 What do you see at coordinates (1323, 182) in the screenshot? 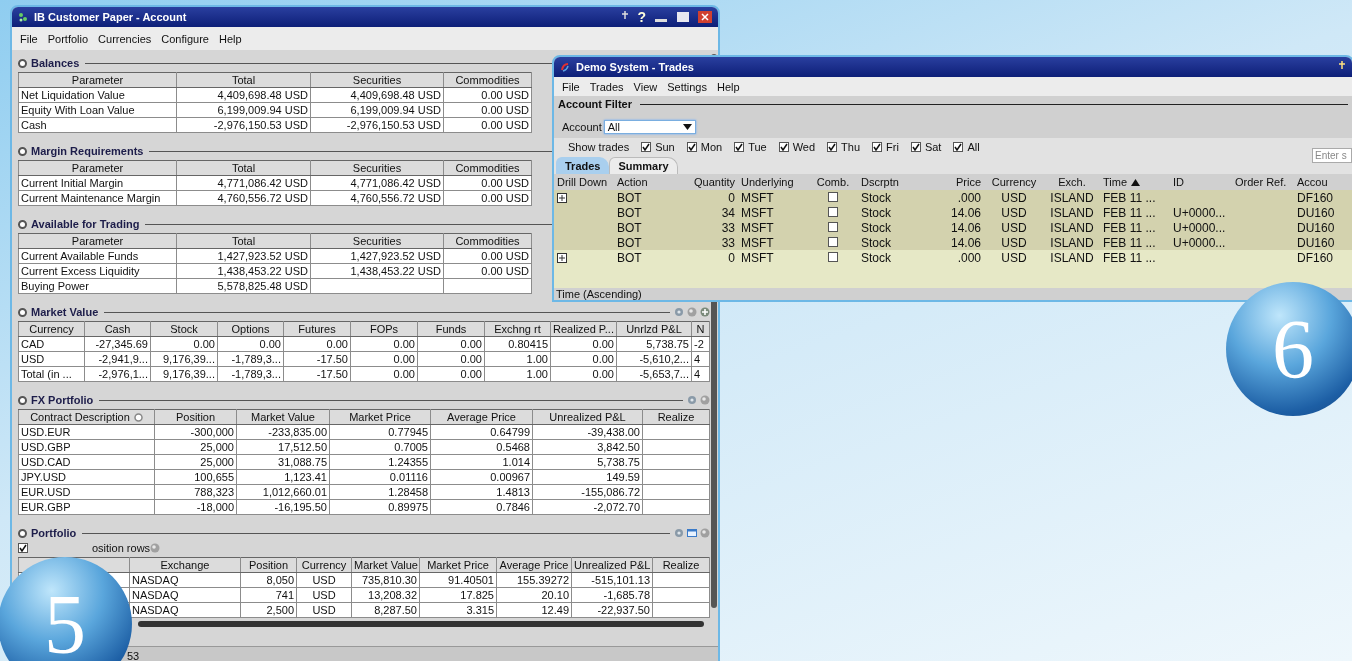
I see `column-header: Accou` at bounding box center [1323, 182].